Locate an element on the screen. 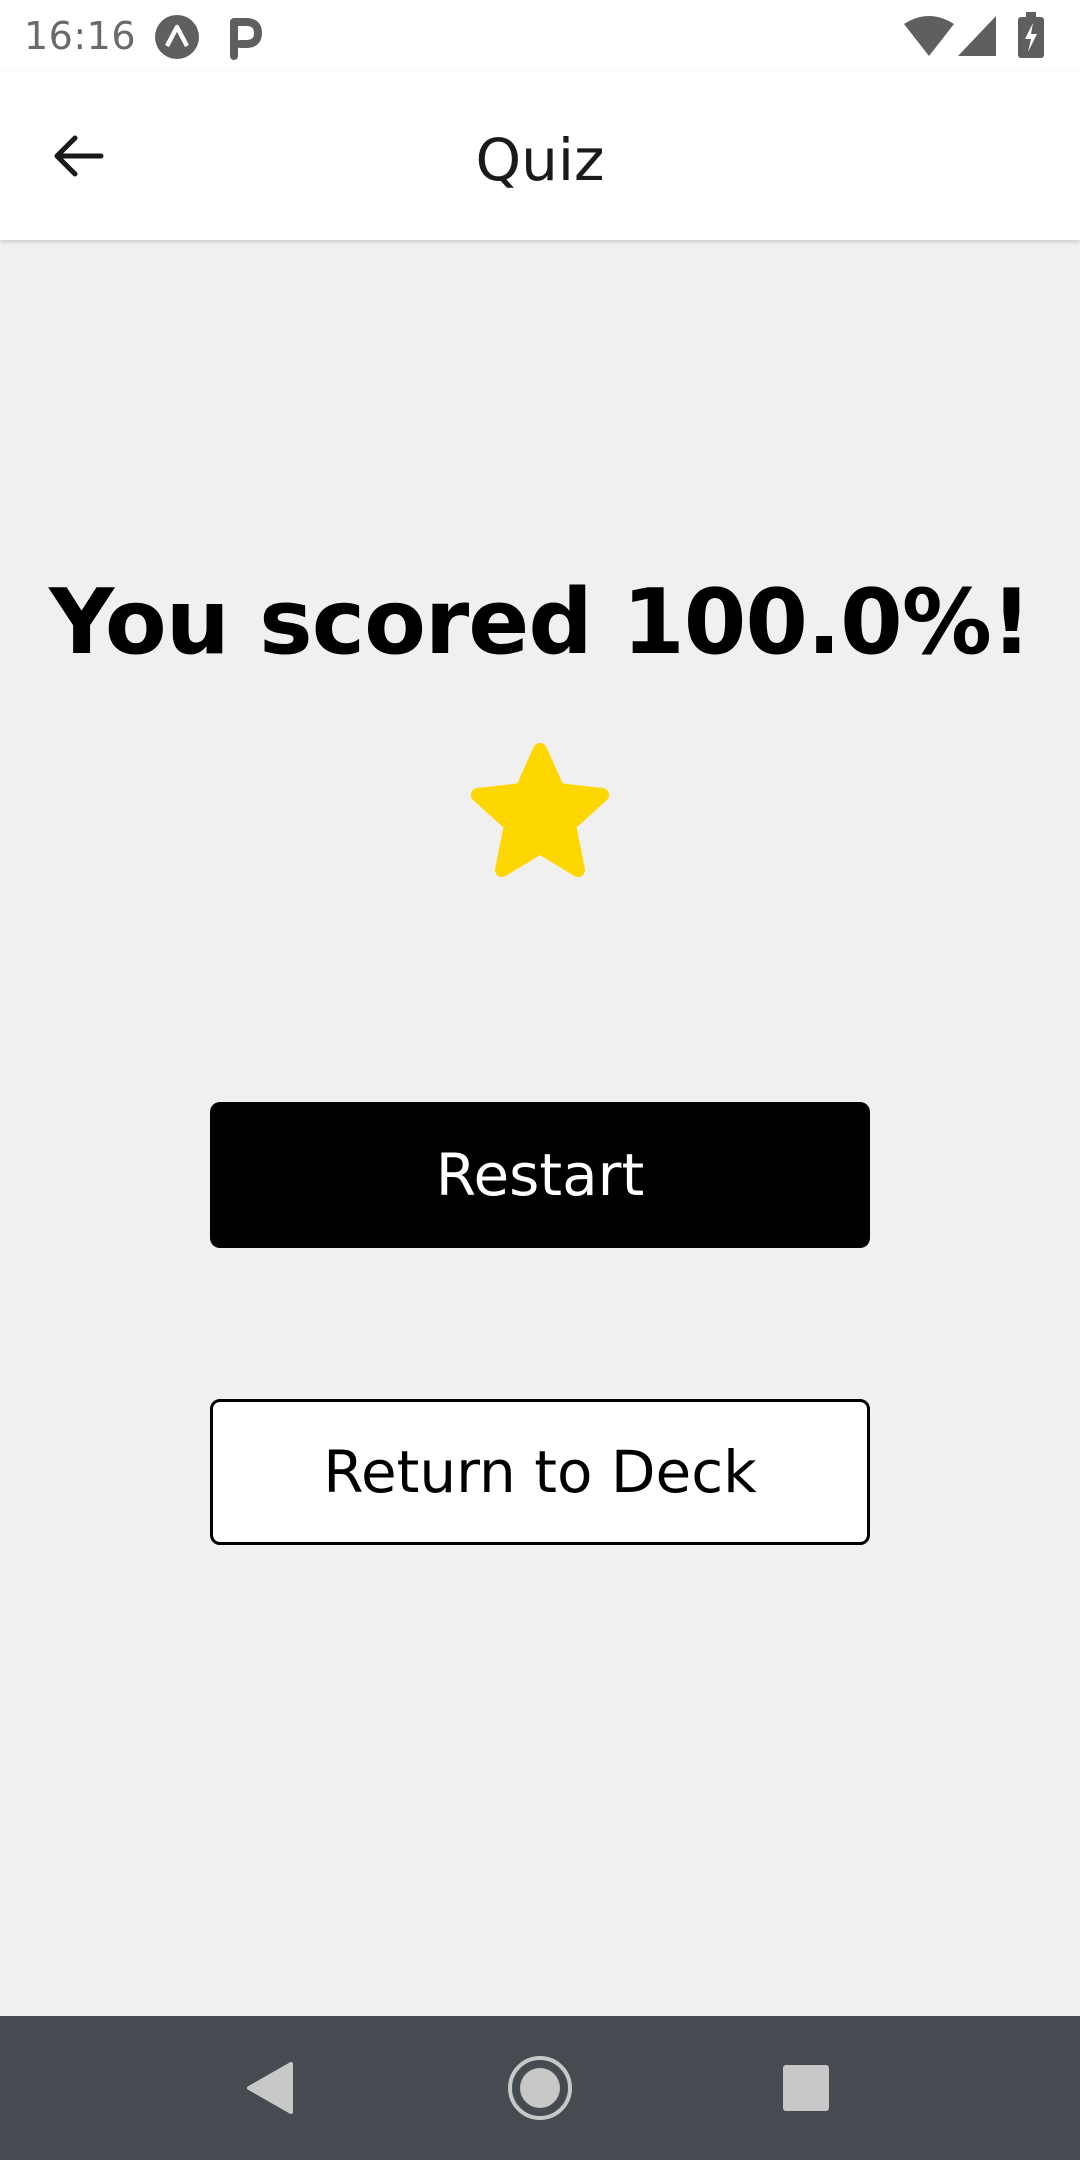  app-bar: Quiz is located at coordinates (540, 156).